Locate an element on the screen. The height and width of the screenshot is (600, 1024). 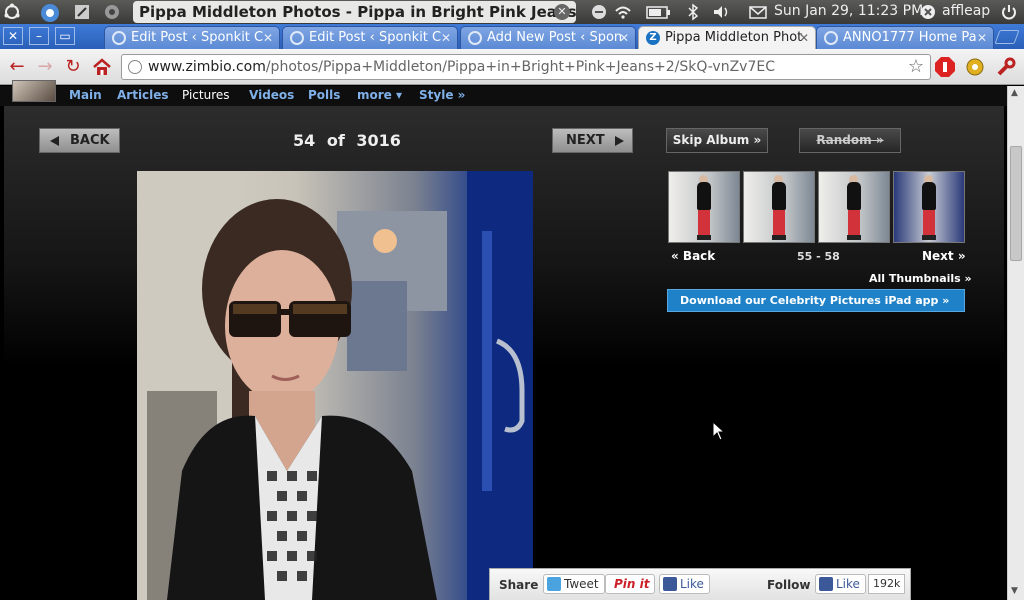
zimbio-icon: Z is located at coordinates (653, 38).